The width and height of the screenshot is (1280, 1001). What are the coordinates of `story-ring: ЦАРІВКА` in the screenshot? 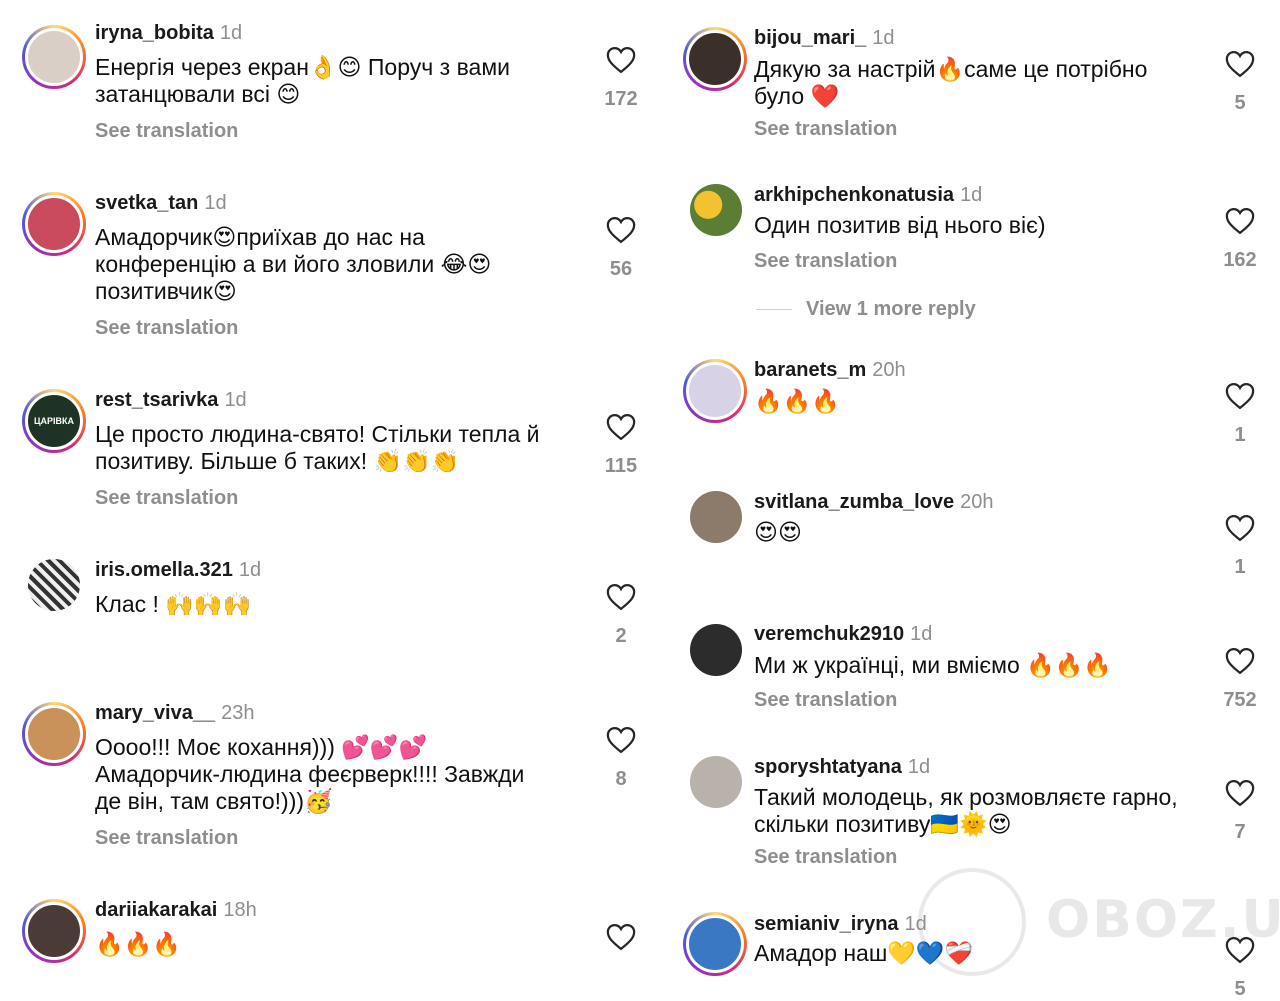 It's located at (54, 421).